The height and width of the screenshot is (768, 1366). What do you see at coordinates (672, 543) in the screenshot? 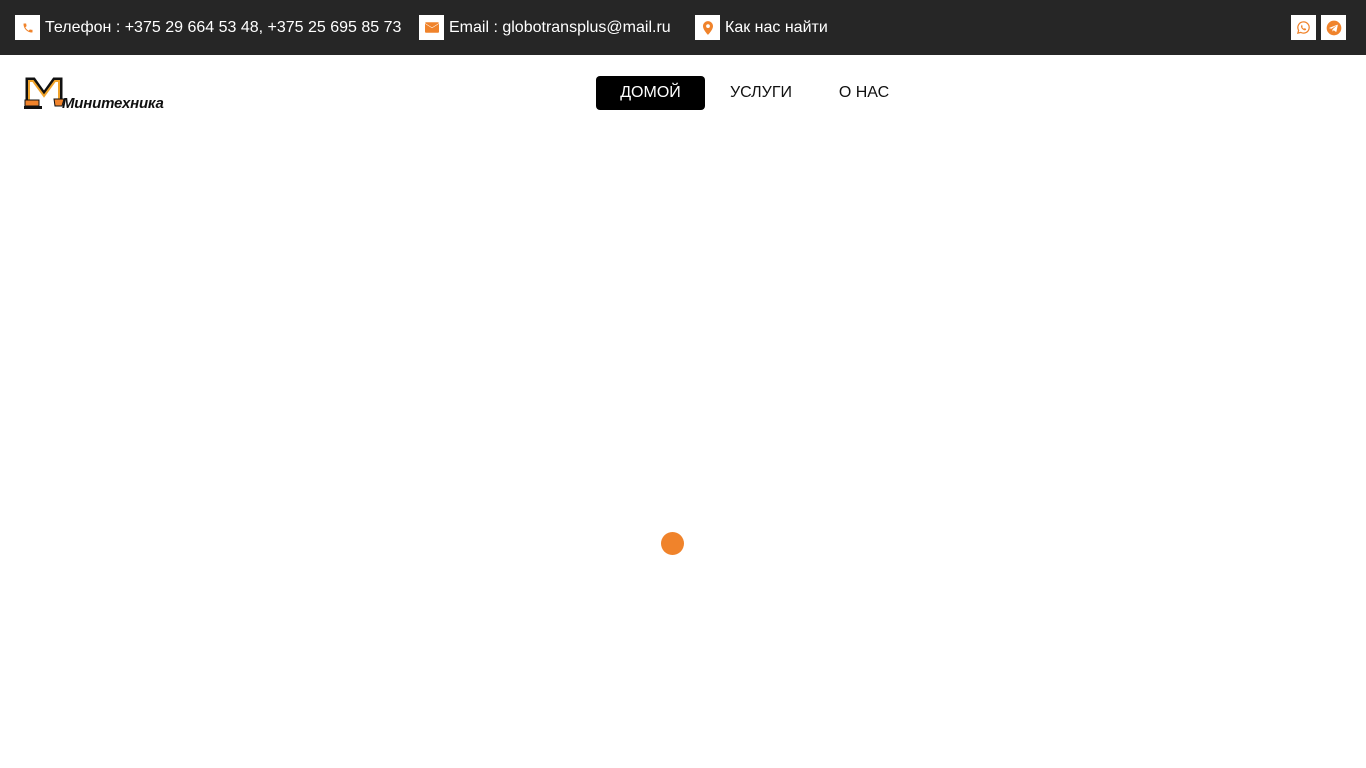
I see `loading-dot-icon` at bounding box center [672, 543].